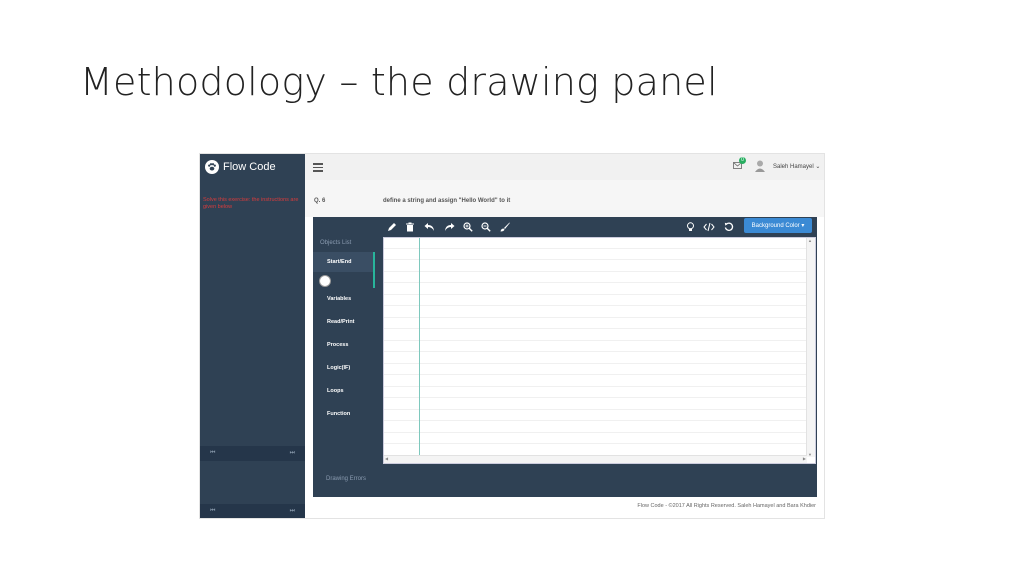 The image size is (1024, 576). Describe the element at coordinates (339, 299) in the screenshot. I see `object-variables: Variables` at that location.